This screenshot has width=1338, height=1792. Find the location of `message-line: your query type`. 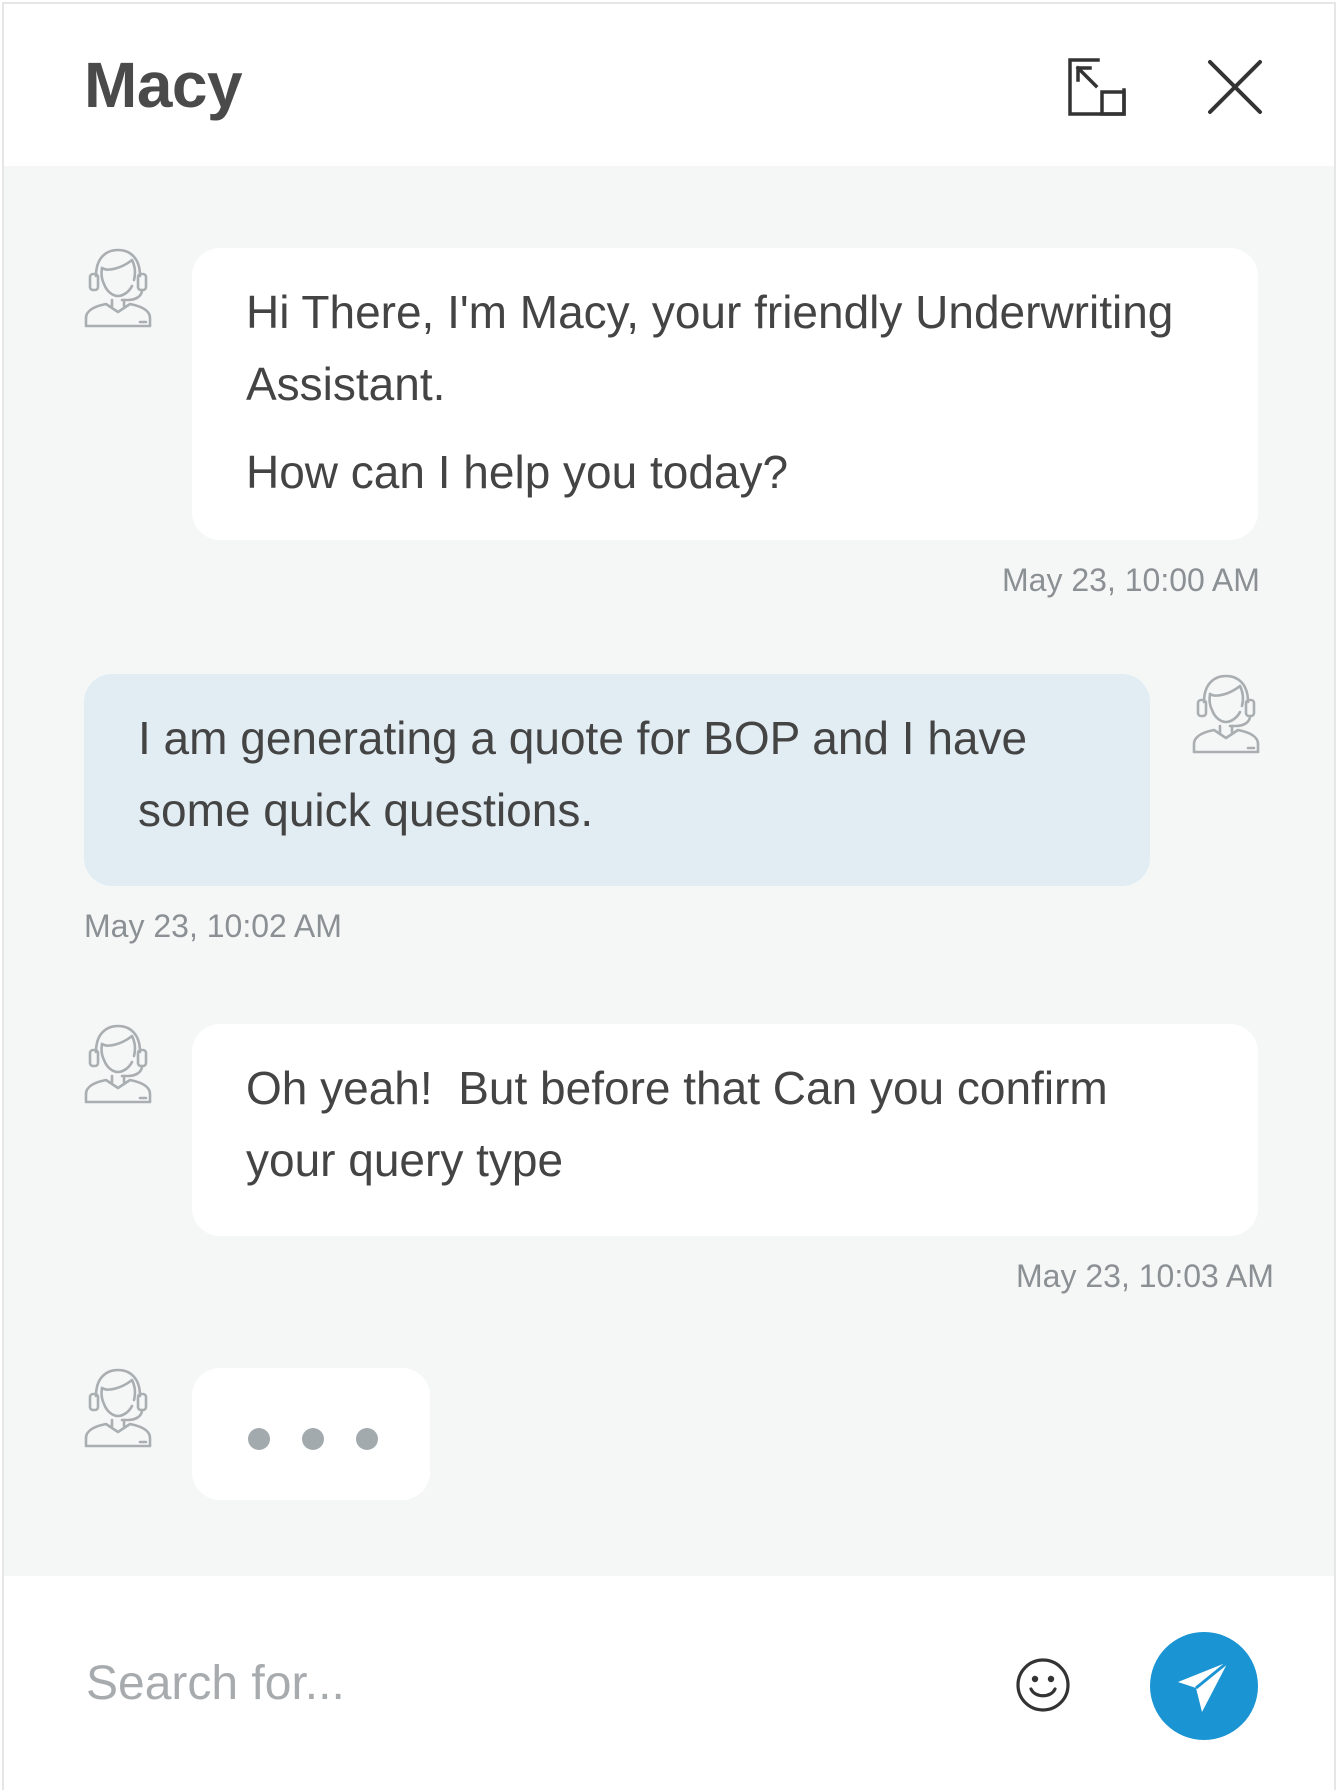

message-line: your query type is located at coordinates (405, 1160).